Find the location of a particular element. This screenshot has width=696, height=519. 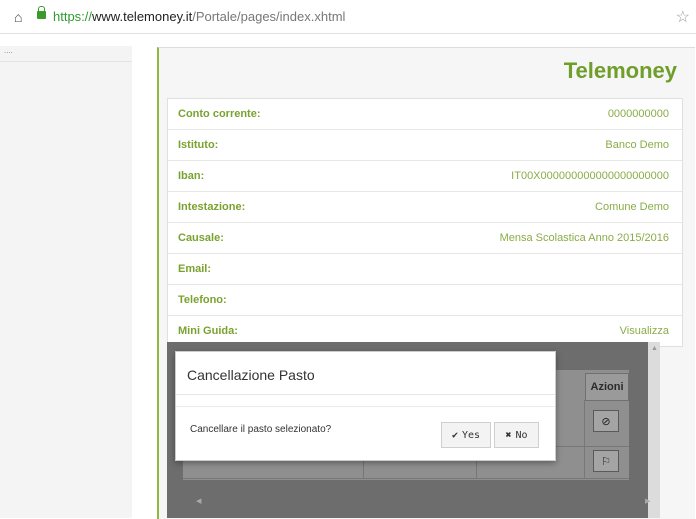

no-button: ✖ No is located at coordinates (516, 435).